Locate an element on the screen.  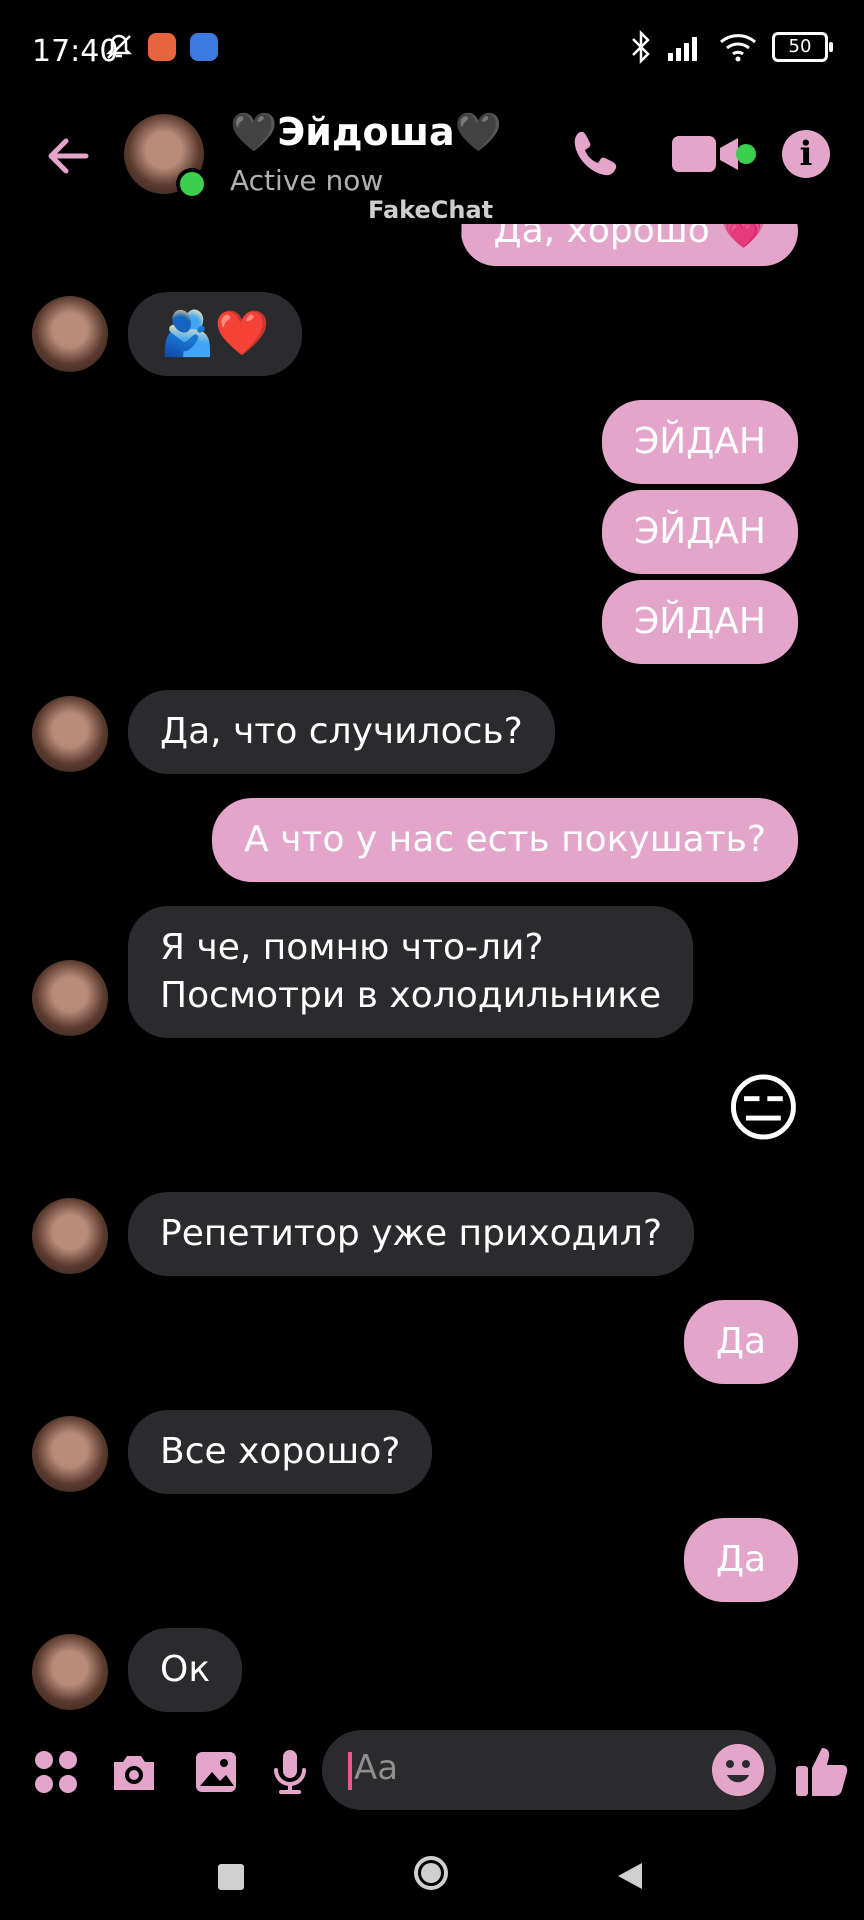
incoming-message: 🫂❤️ is located at coordinates (215, 334).